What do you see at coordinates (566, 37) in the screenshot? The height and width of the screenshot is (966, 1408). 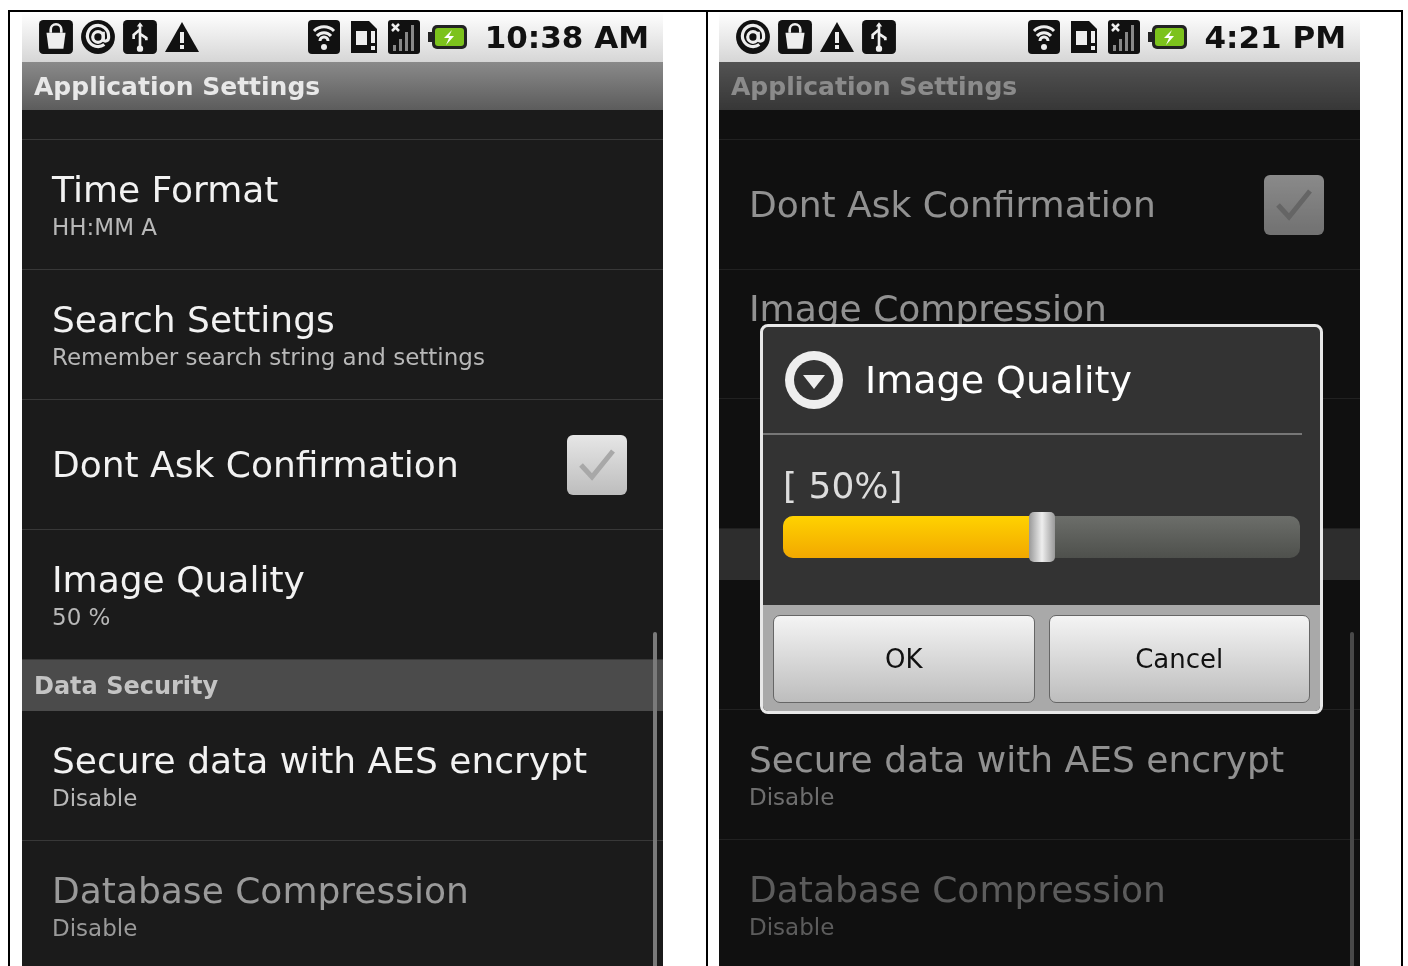 I see `clock: 10:38 AM` at bounding box center [566, 37].